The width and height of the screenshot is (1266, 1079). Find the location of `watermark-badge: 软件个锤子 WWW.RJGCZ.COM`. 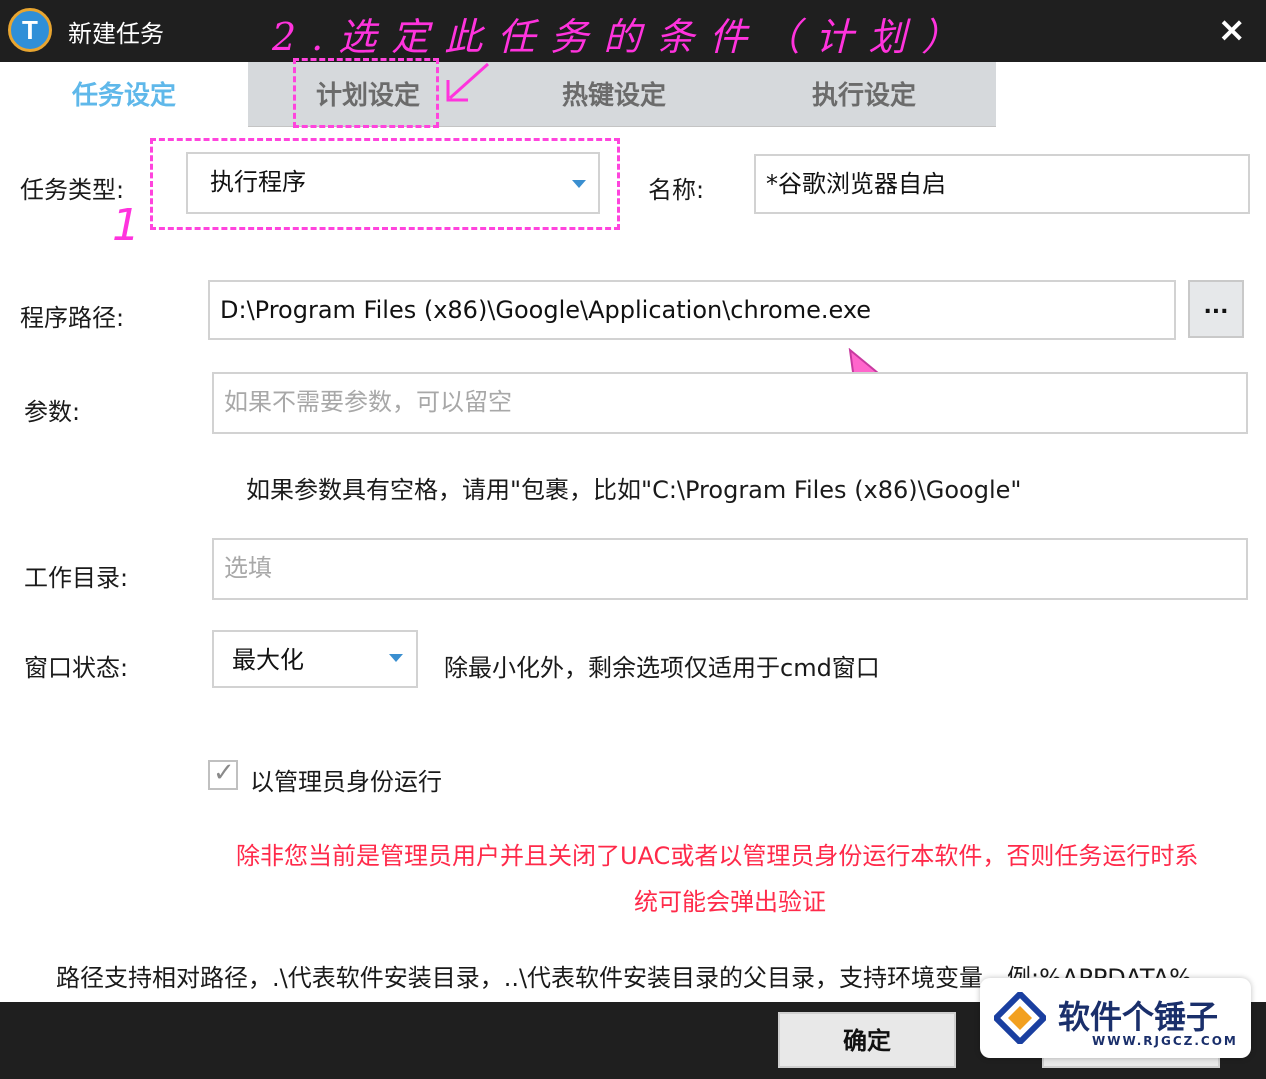

watermark-badge: 软件个锤子 WWW.RJGCZ.COM is located at coordinates (1115, 1018).